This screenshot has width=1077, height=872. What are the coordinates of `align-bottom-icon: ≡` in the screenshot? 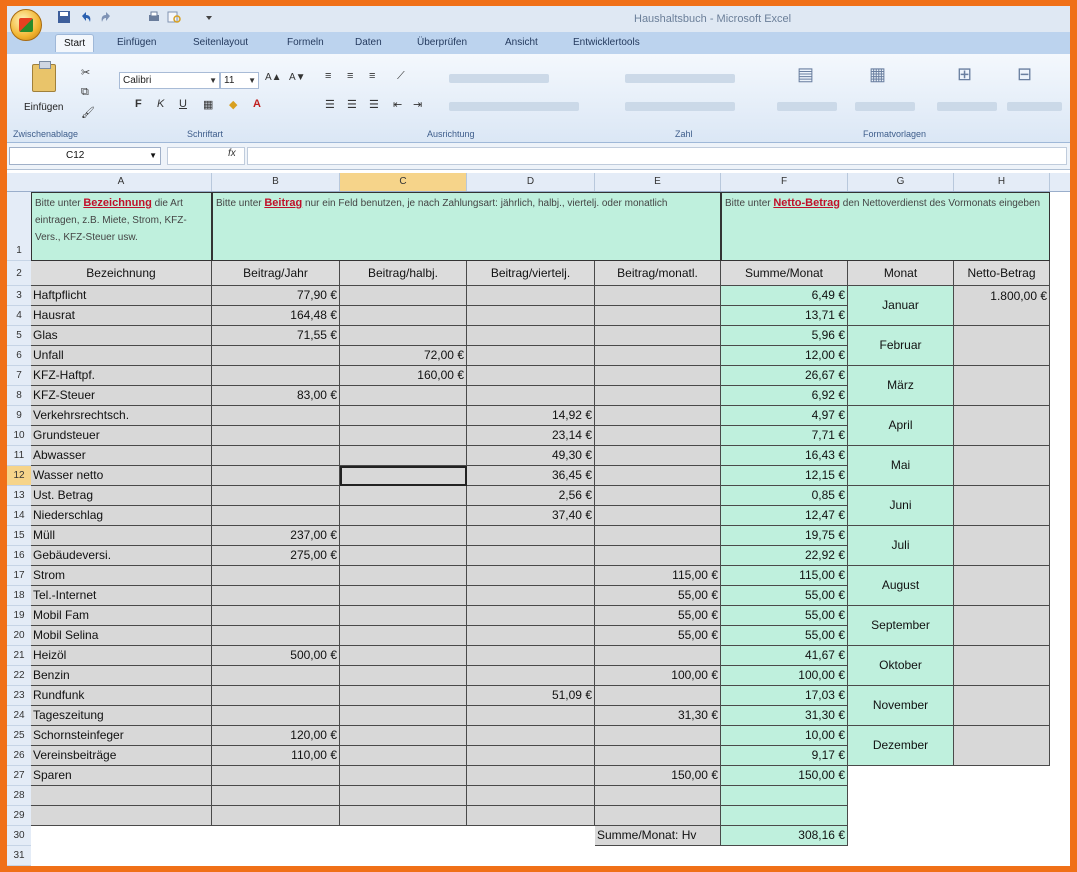 It's located at (372, 76).